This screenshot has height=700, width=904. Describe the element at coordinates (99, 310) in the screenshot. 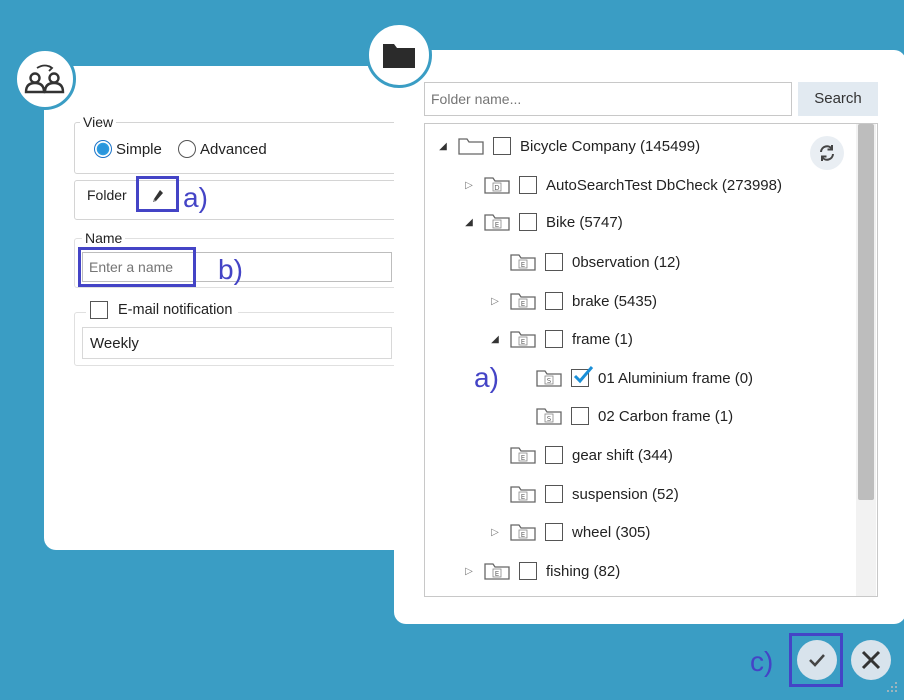

I see `email-notification-checkbox` at that location.